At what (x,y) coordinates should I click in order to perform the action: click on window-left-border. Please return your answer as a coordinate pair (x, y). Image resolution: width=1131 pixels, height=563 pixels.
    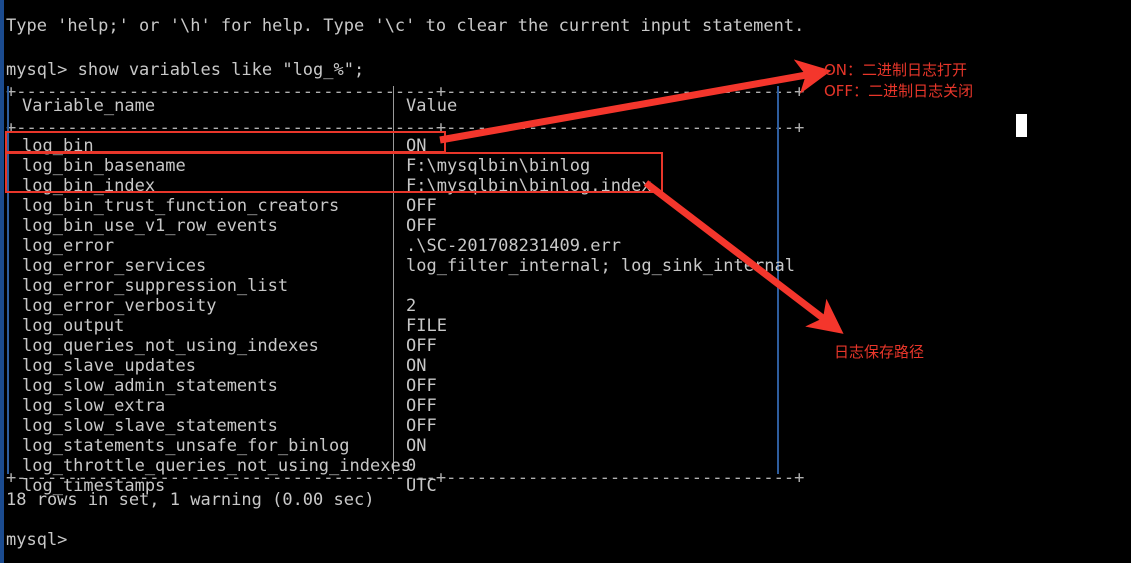
    Looking at the image, I should click on (2, 281).